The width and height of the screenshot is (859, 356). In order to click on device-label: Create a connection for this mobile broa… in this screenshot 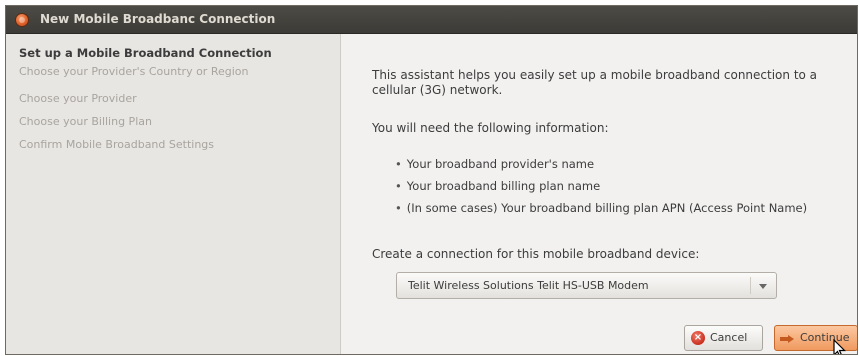, I will do `click(536, 254)`.